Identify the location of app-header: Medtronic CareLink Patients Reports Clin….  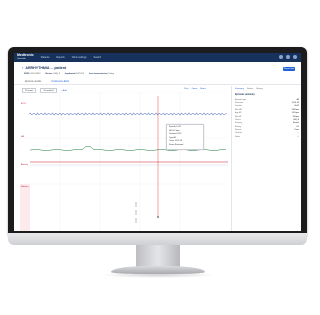
(157, 57).